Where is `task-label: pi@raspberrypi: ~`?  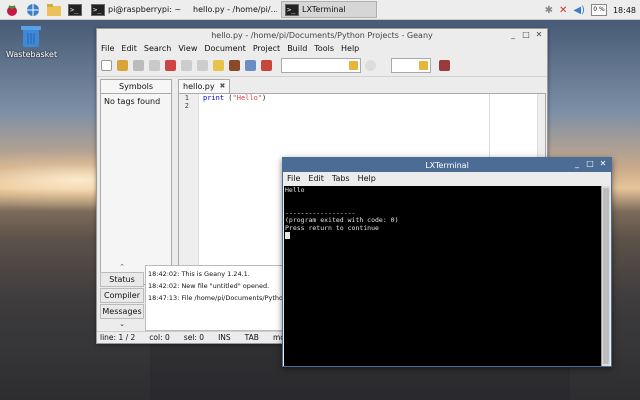
task-label: pi@raspberrypi: ~ is located at coordinates (145, 9).